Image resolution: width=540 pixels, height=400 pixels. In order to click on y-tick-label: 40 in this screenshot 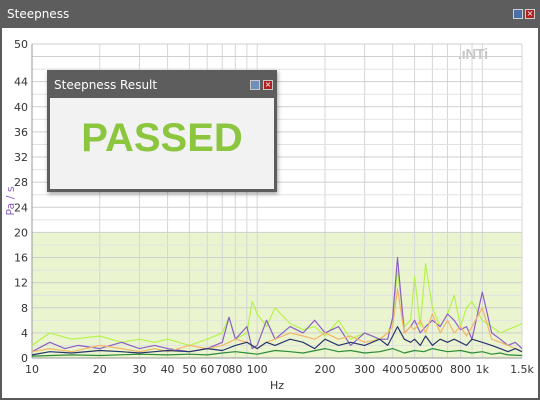, I will do `click(21, 107)`.